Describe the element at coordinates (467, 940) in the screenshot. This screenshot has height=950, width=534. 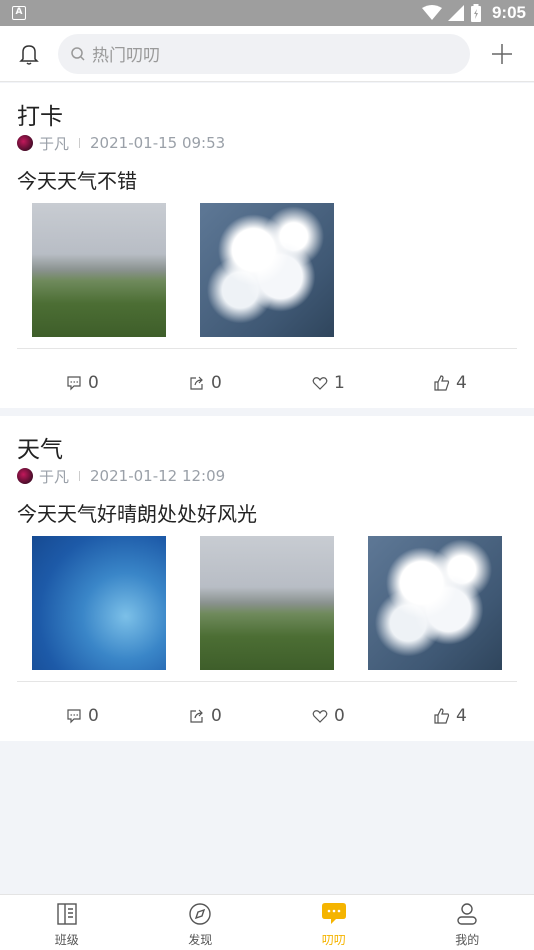
I see `nav-label: 我的` at that location.